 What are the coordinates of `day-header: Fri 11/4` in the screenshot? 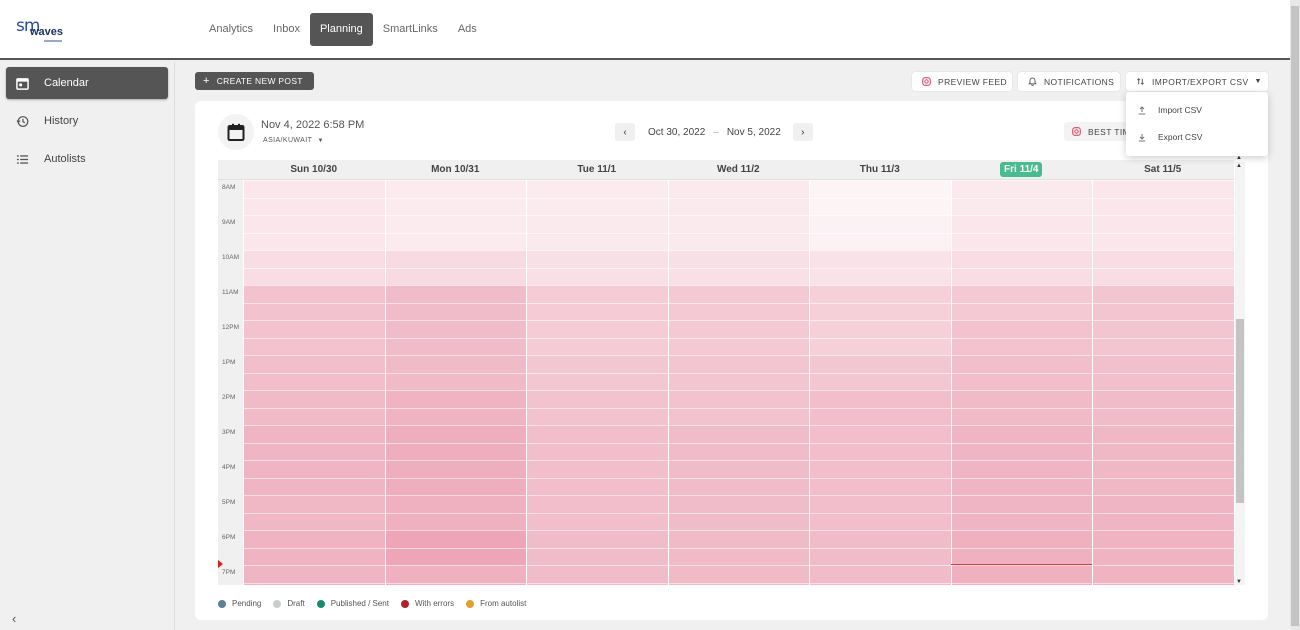 It's located at (1022, 170).